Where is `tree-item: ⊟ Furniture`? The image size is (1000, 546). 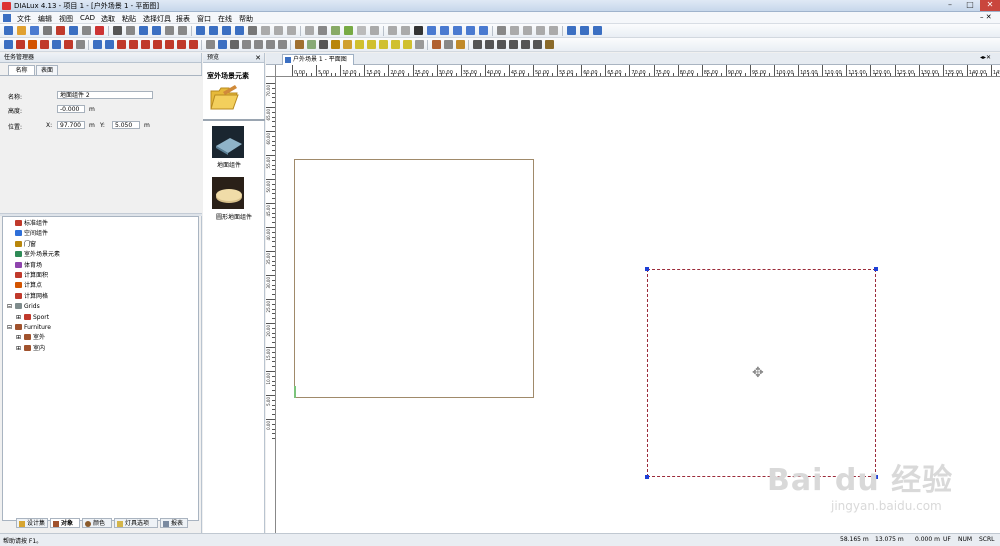 tree-item: ⊟ Furniture is located at coordinates (29, 328).